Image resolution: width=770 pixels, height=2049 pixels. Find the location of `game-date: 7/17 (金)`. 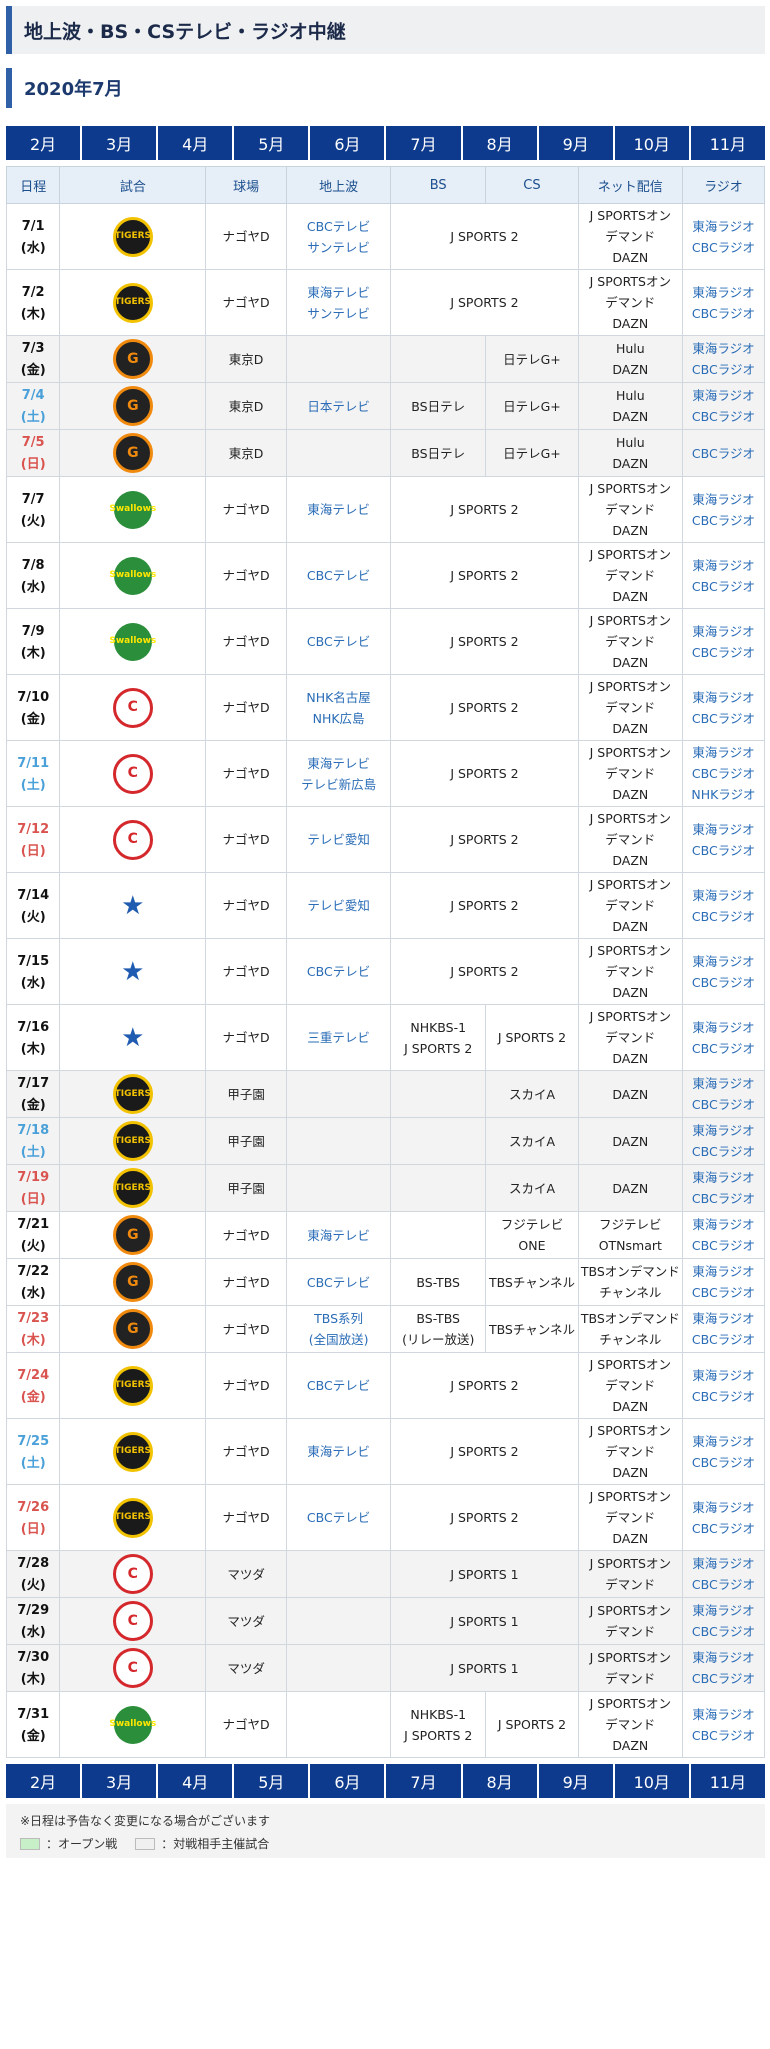

game-date: 7/17 (金) is located at coordinates (33, 1094).